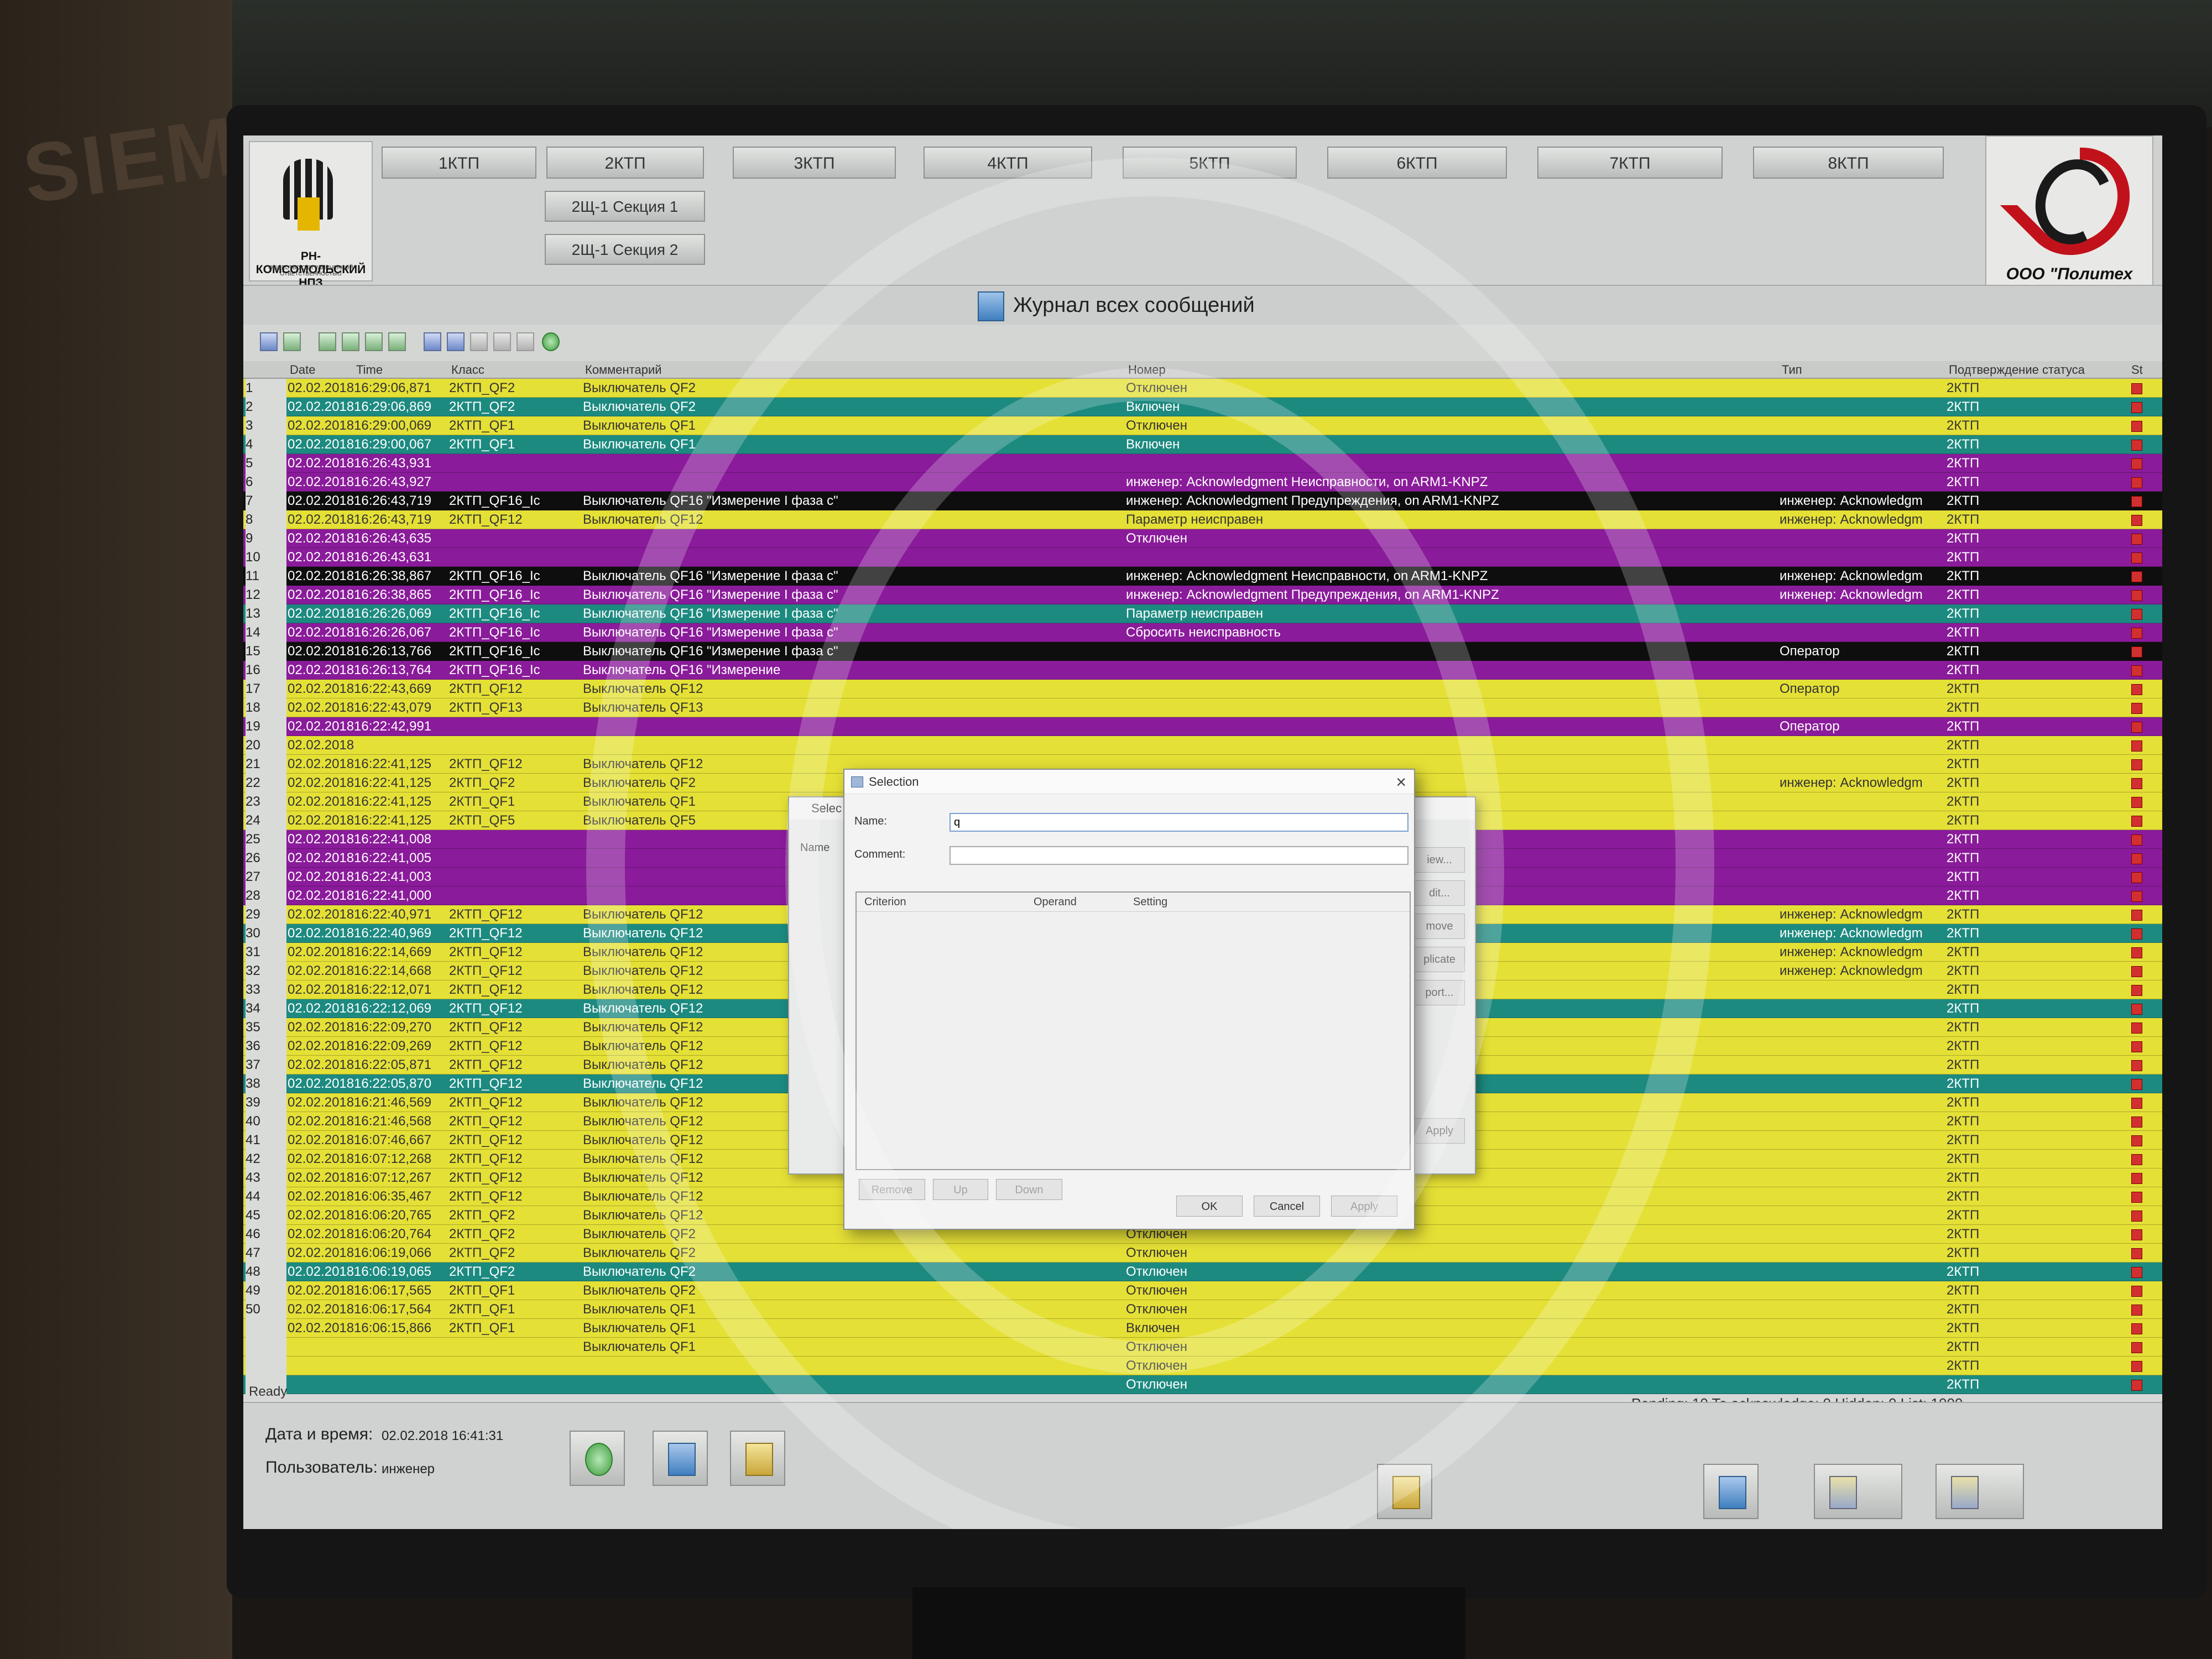  I want to click on table-row: 19 02.02.2018 16:22:42,991 Оператор 2КТП, so click(1202, 727).